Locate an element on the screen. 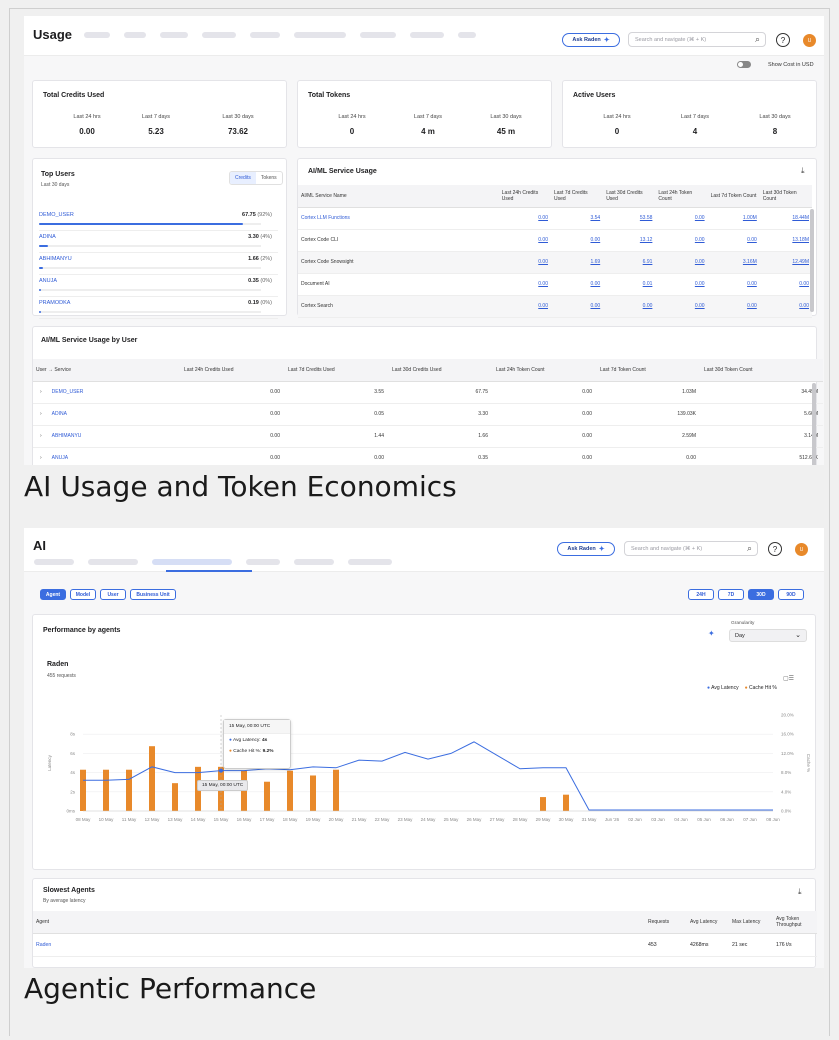  col-header: Last 24h Token Count is located at coordinates (681, 196).